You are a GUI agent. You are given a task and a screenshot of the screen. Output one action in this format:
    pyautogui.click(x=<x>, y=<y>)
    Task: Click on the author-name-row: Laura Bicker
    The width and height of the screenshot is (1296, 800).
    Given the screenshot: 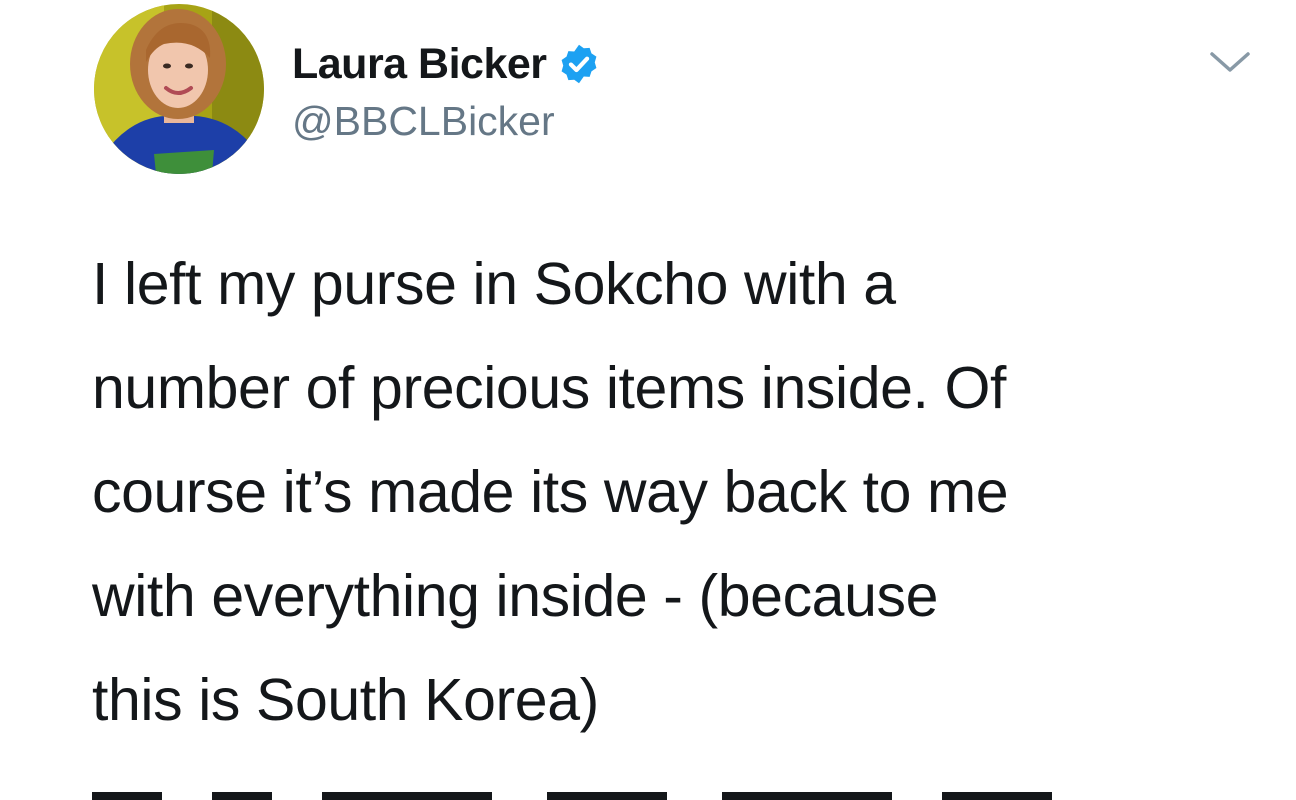 What is the action you would take?
    pyautogui.click(x=446, y=64)
    